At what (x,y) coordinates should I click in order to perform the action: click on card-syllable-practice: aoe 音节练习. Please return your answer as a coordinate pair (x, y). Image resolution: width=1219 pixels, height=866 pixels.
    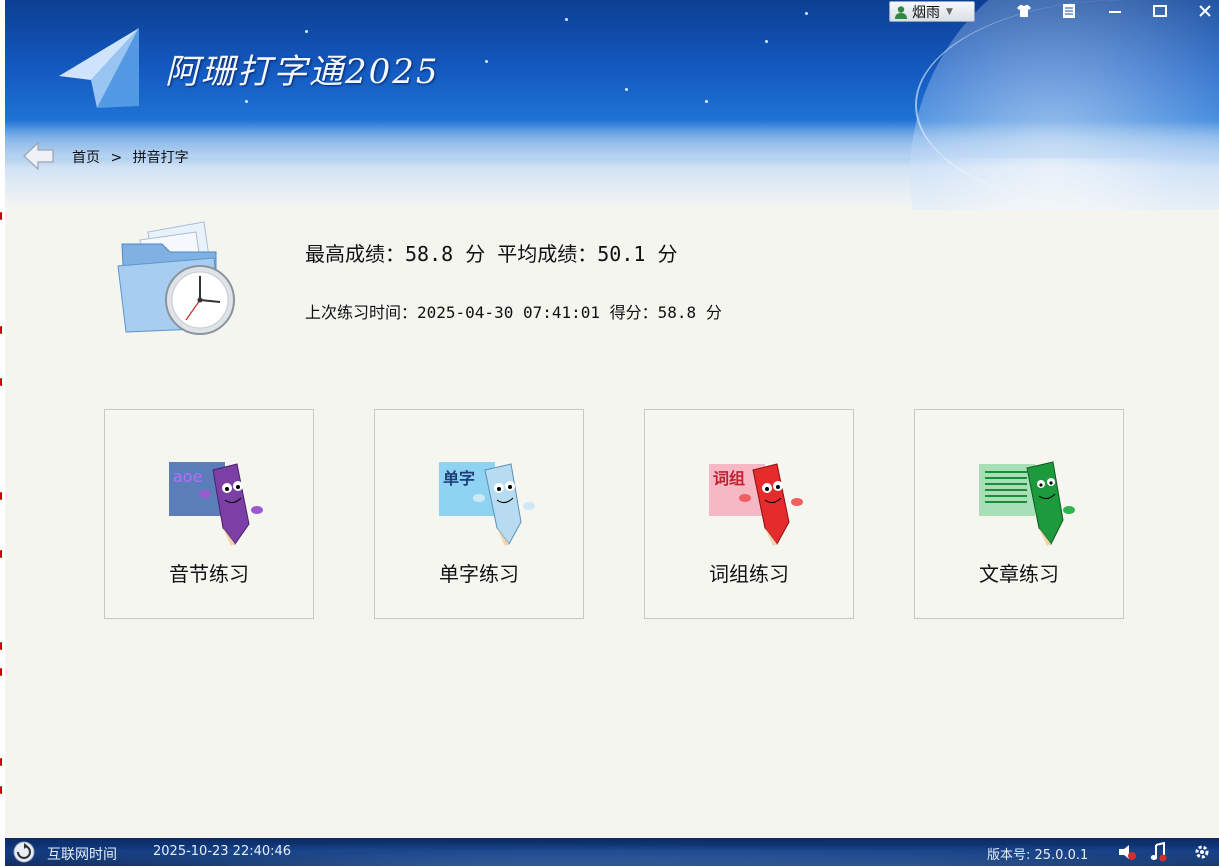
    Looking at the image, I should click on (209, 514).